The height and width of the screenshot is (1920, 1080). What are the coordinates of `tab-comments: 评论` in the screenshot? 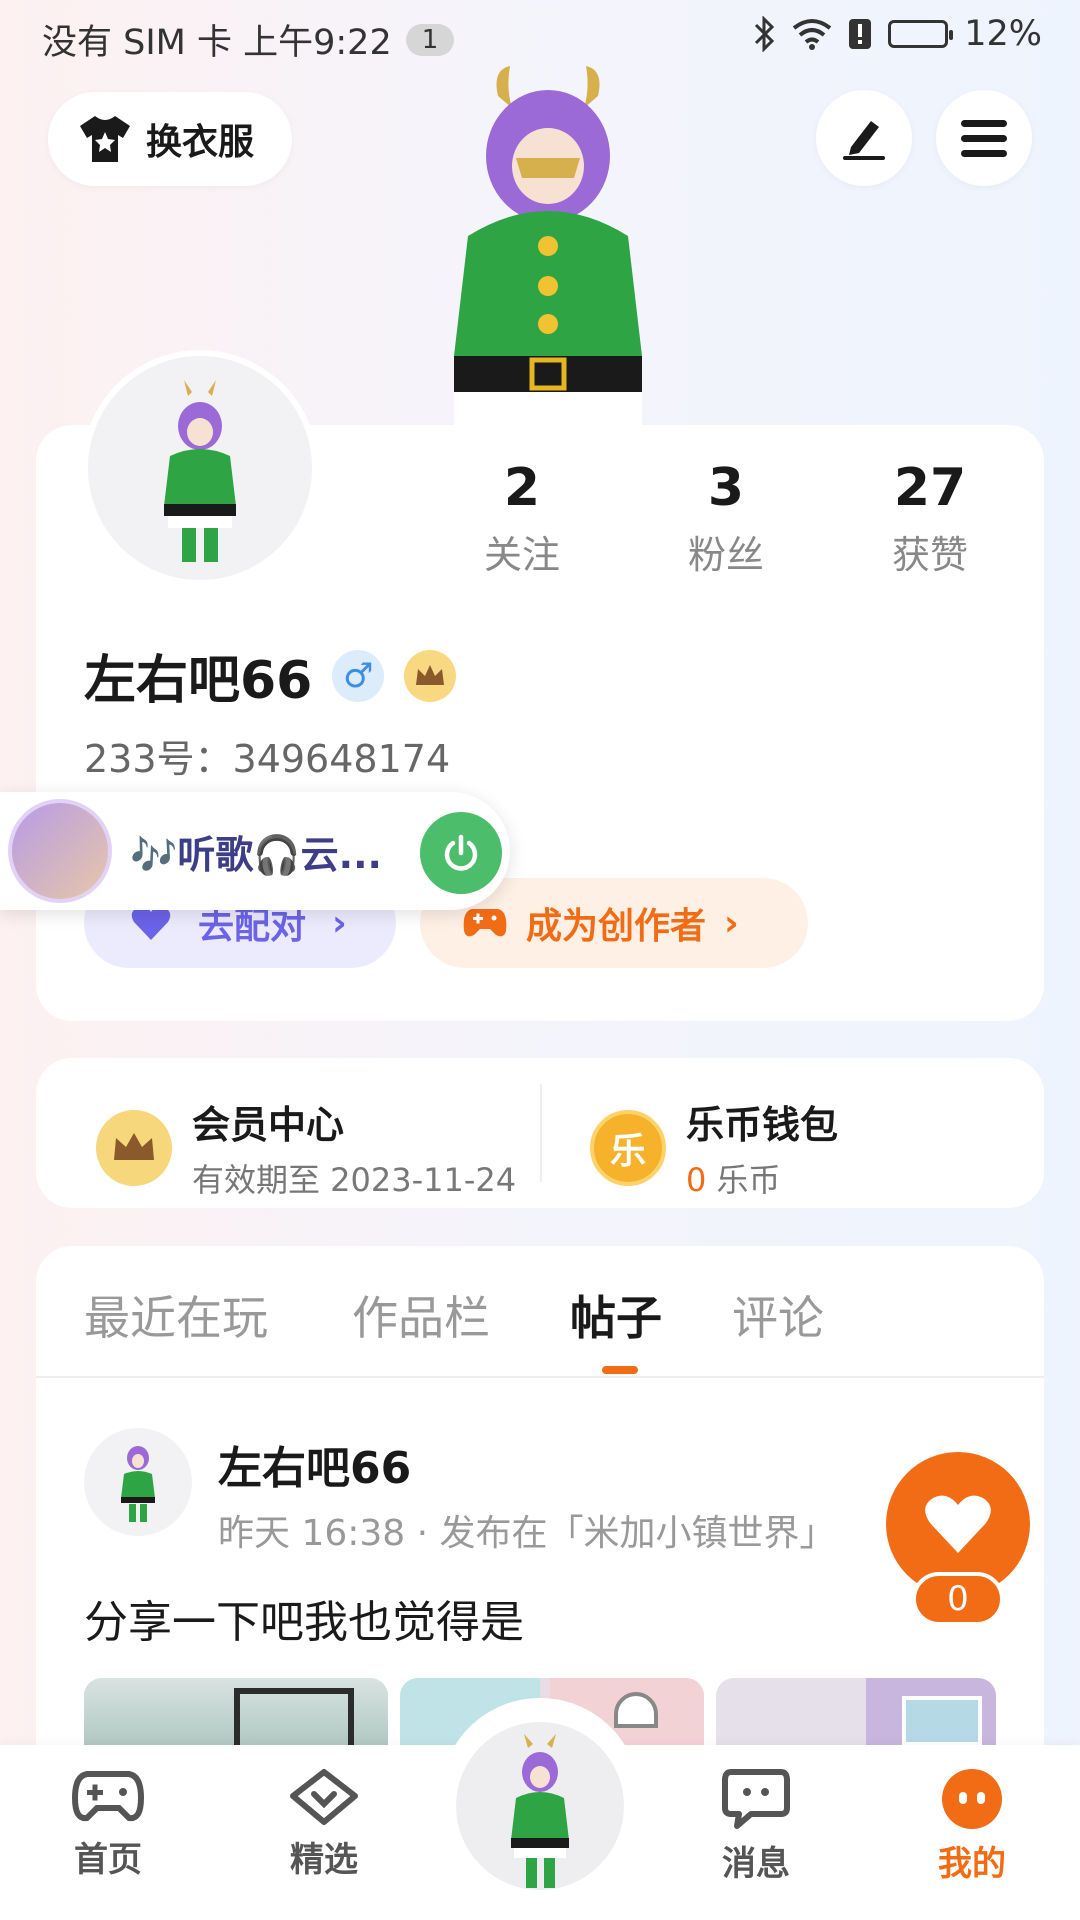 It's located at (778, 1315).